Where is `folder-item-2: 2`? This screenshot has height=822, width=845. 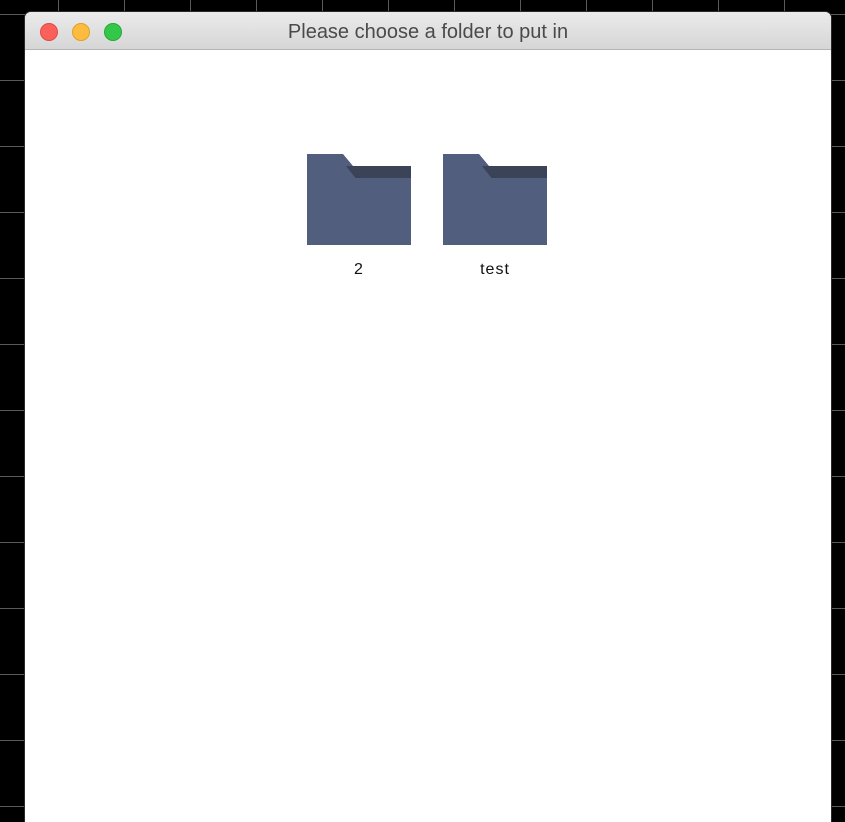
folder-item-2: 2 is located at coordinates (359, 216).